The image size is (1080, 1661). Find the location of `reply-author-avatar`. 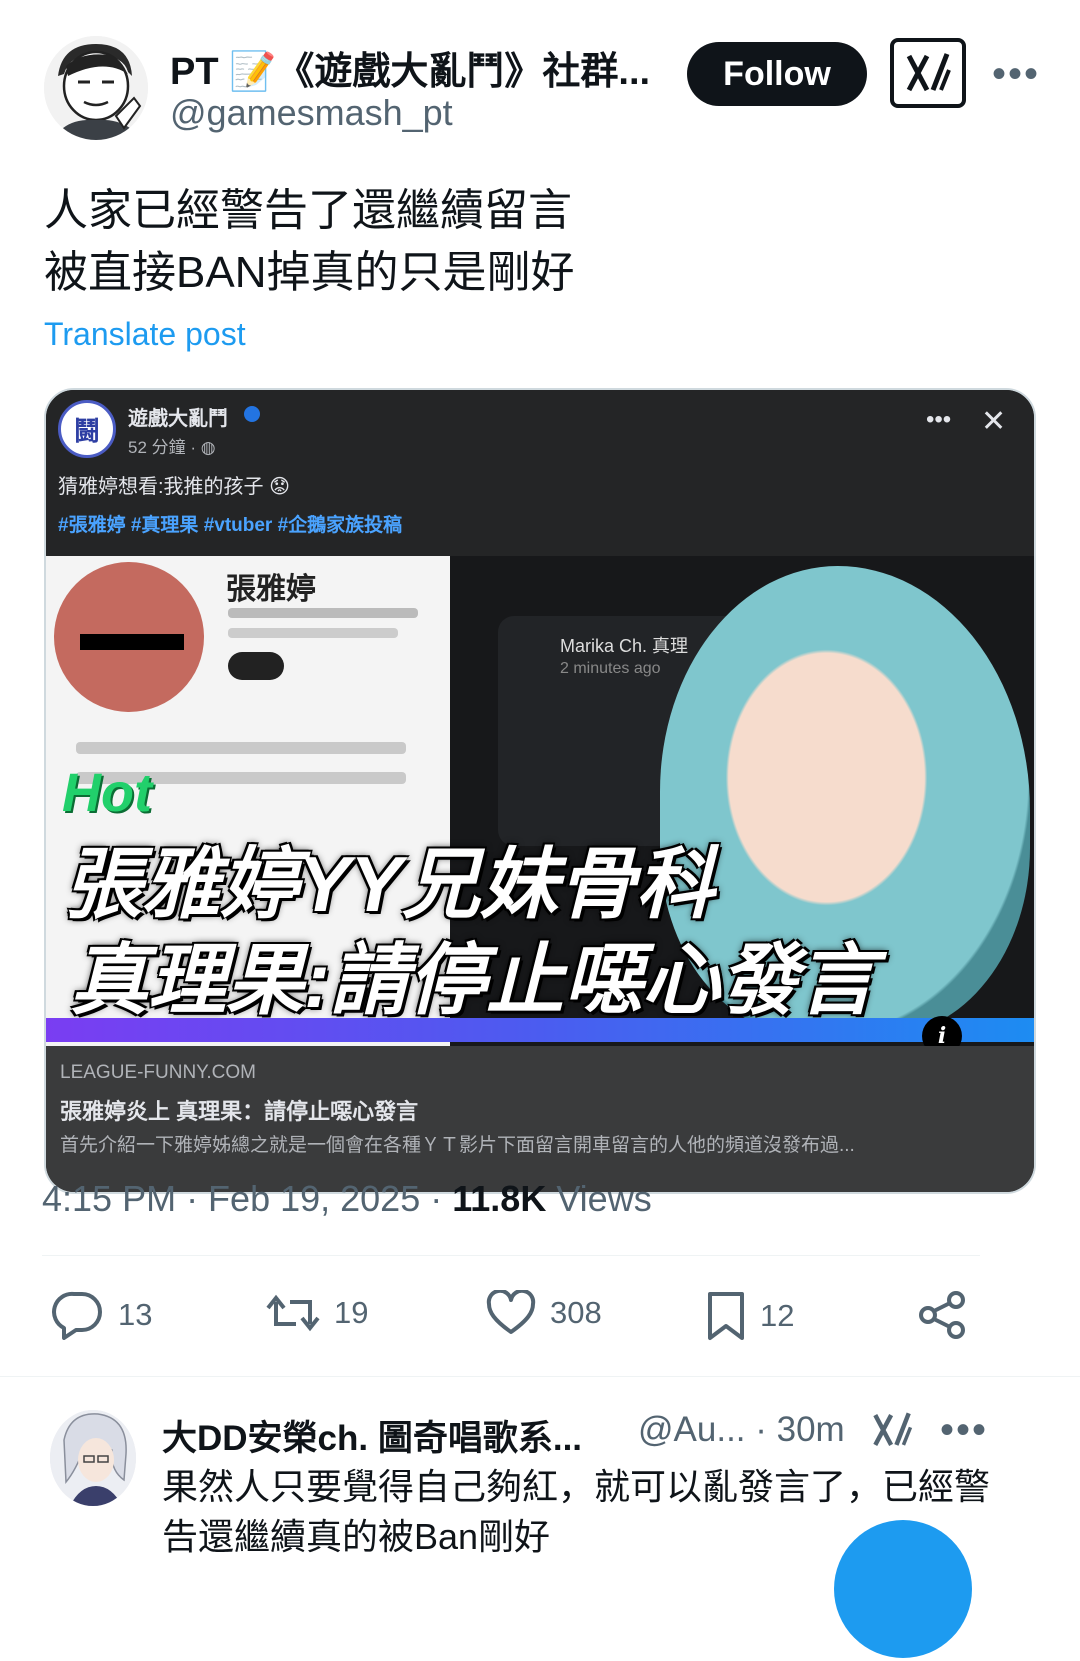

reply-author-avatar is located at coordinates (93, 1458).